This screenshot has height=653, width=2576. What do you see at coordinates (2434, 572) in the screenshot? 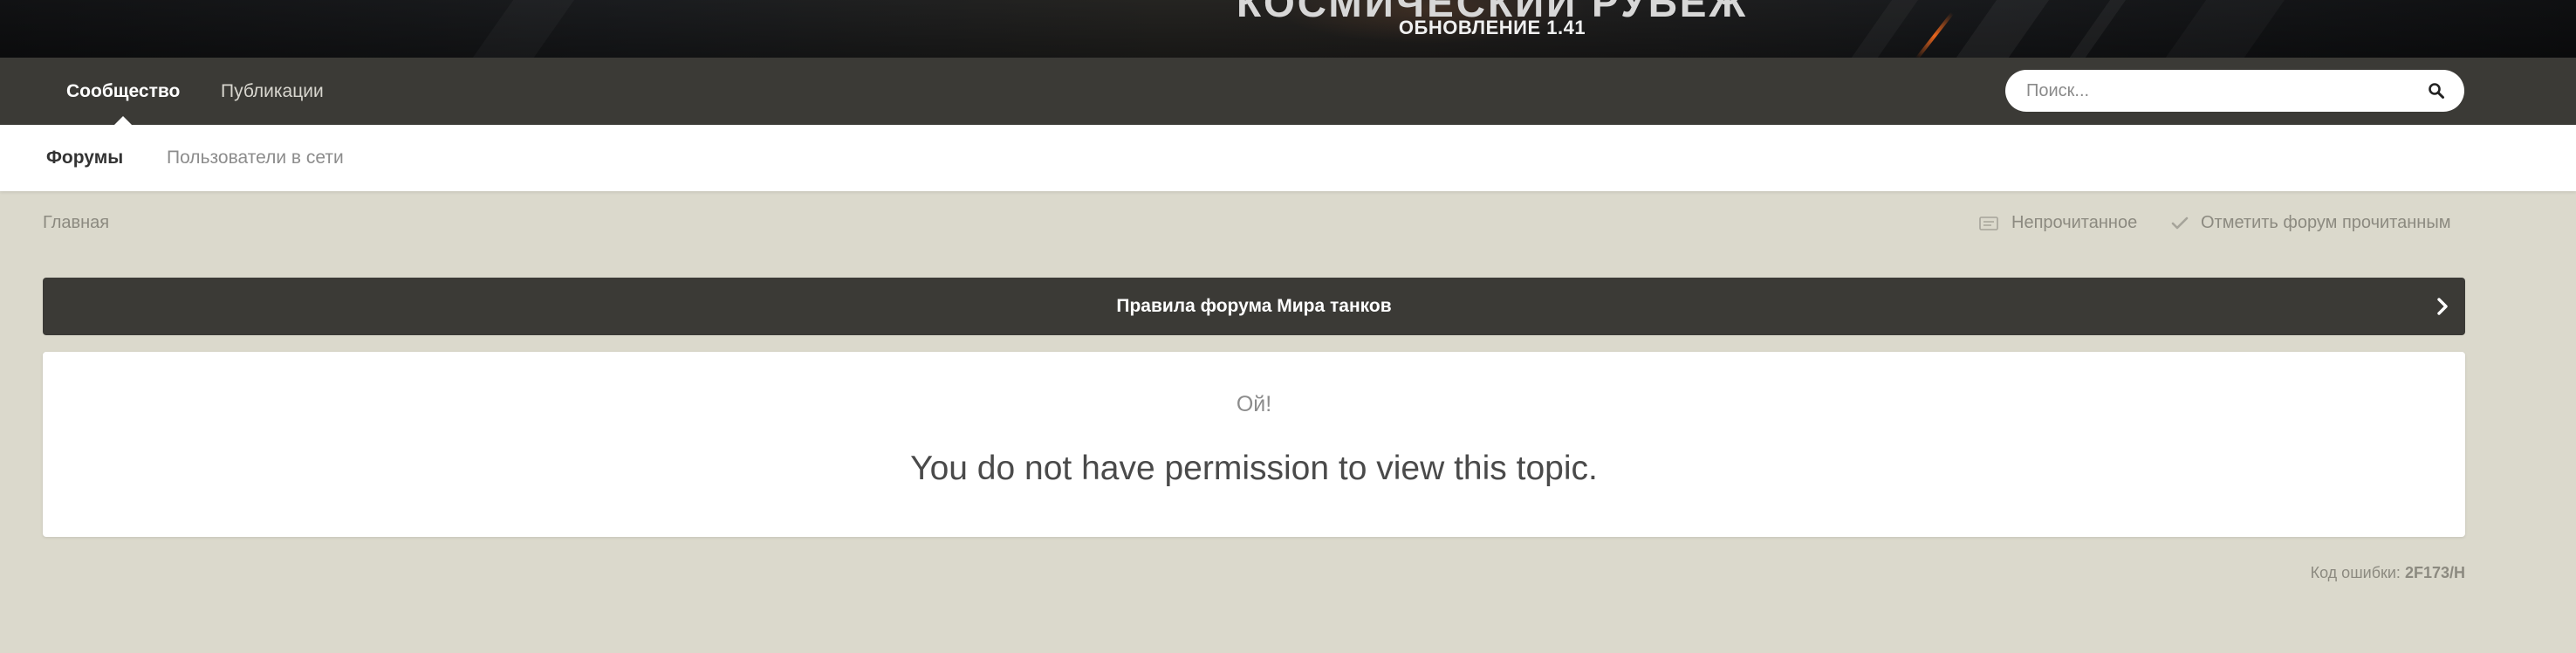
I see `error-code-value: 2F173/H` at bounding box center [2434, 572].